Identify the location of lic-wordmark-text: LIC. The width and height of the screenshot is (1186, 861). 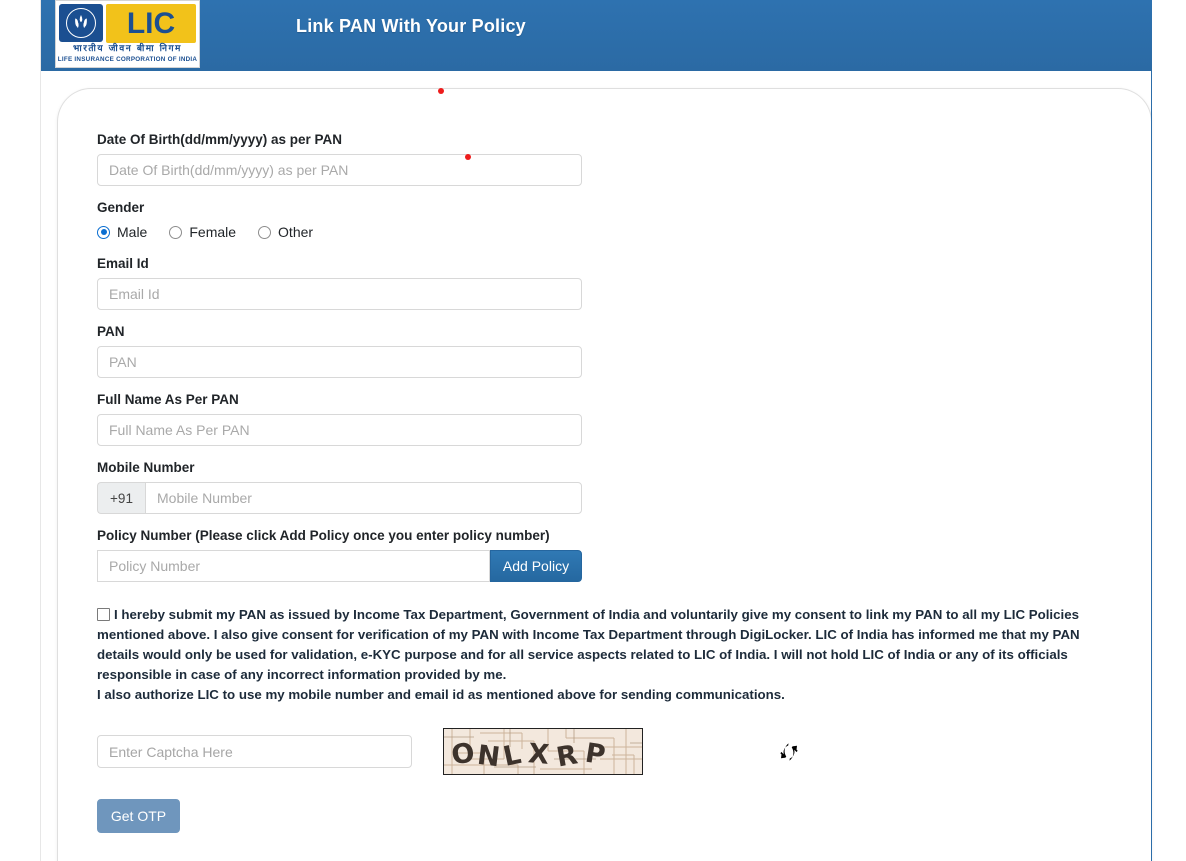
(151, 23).